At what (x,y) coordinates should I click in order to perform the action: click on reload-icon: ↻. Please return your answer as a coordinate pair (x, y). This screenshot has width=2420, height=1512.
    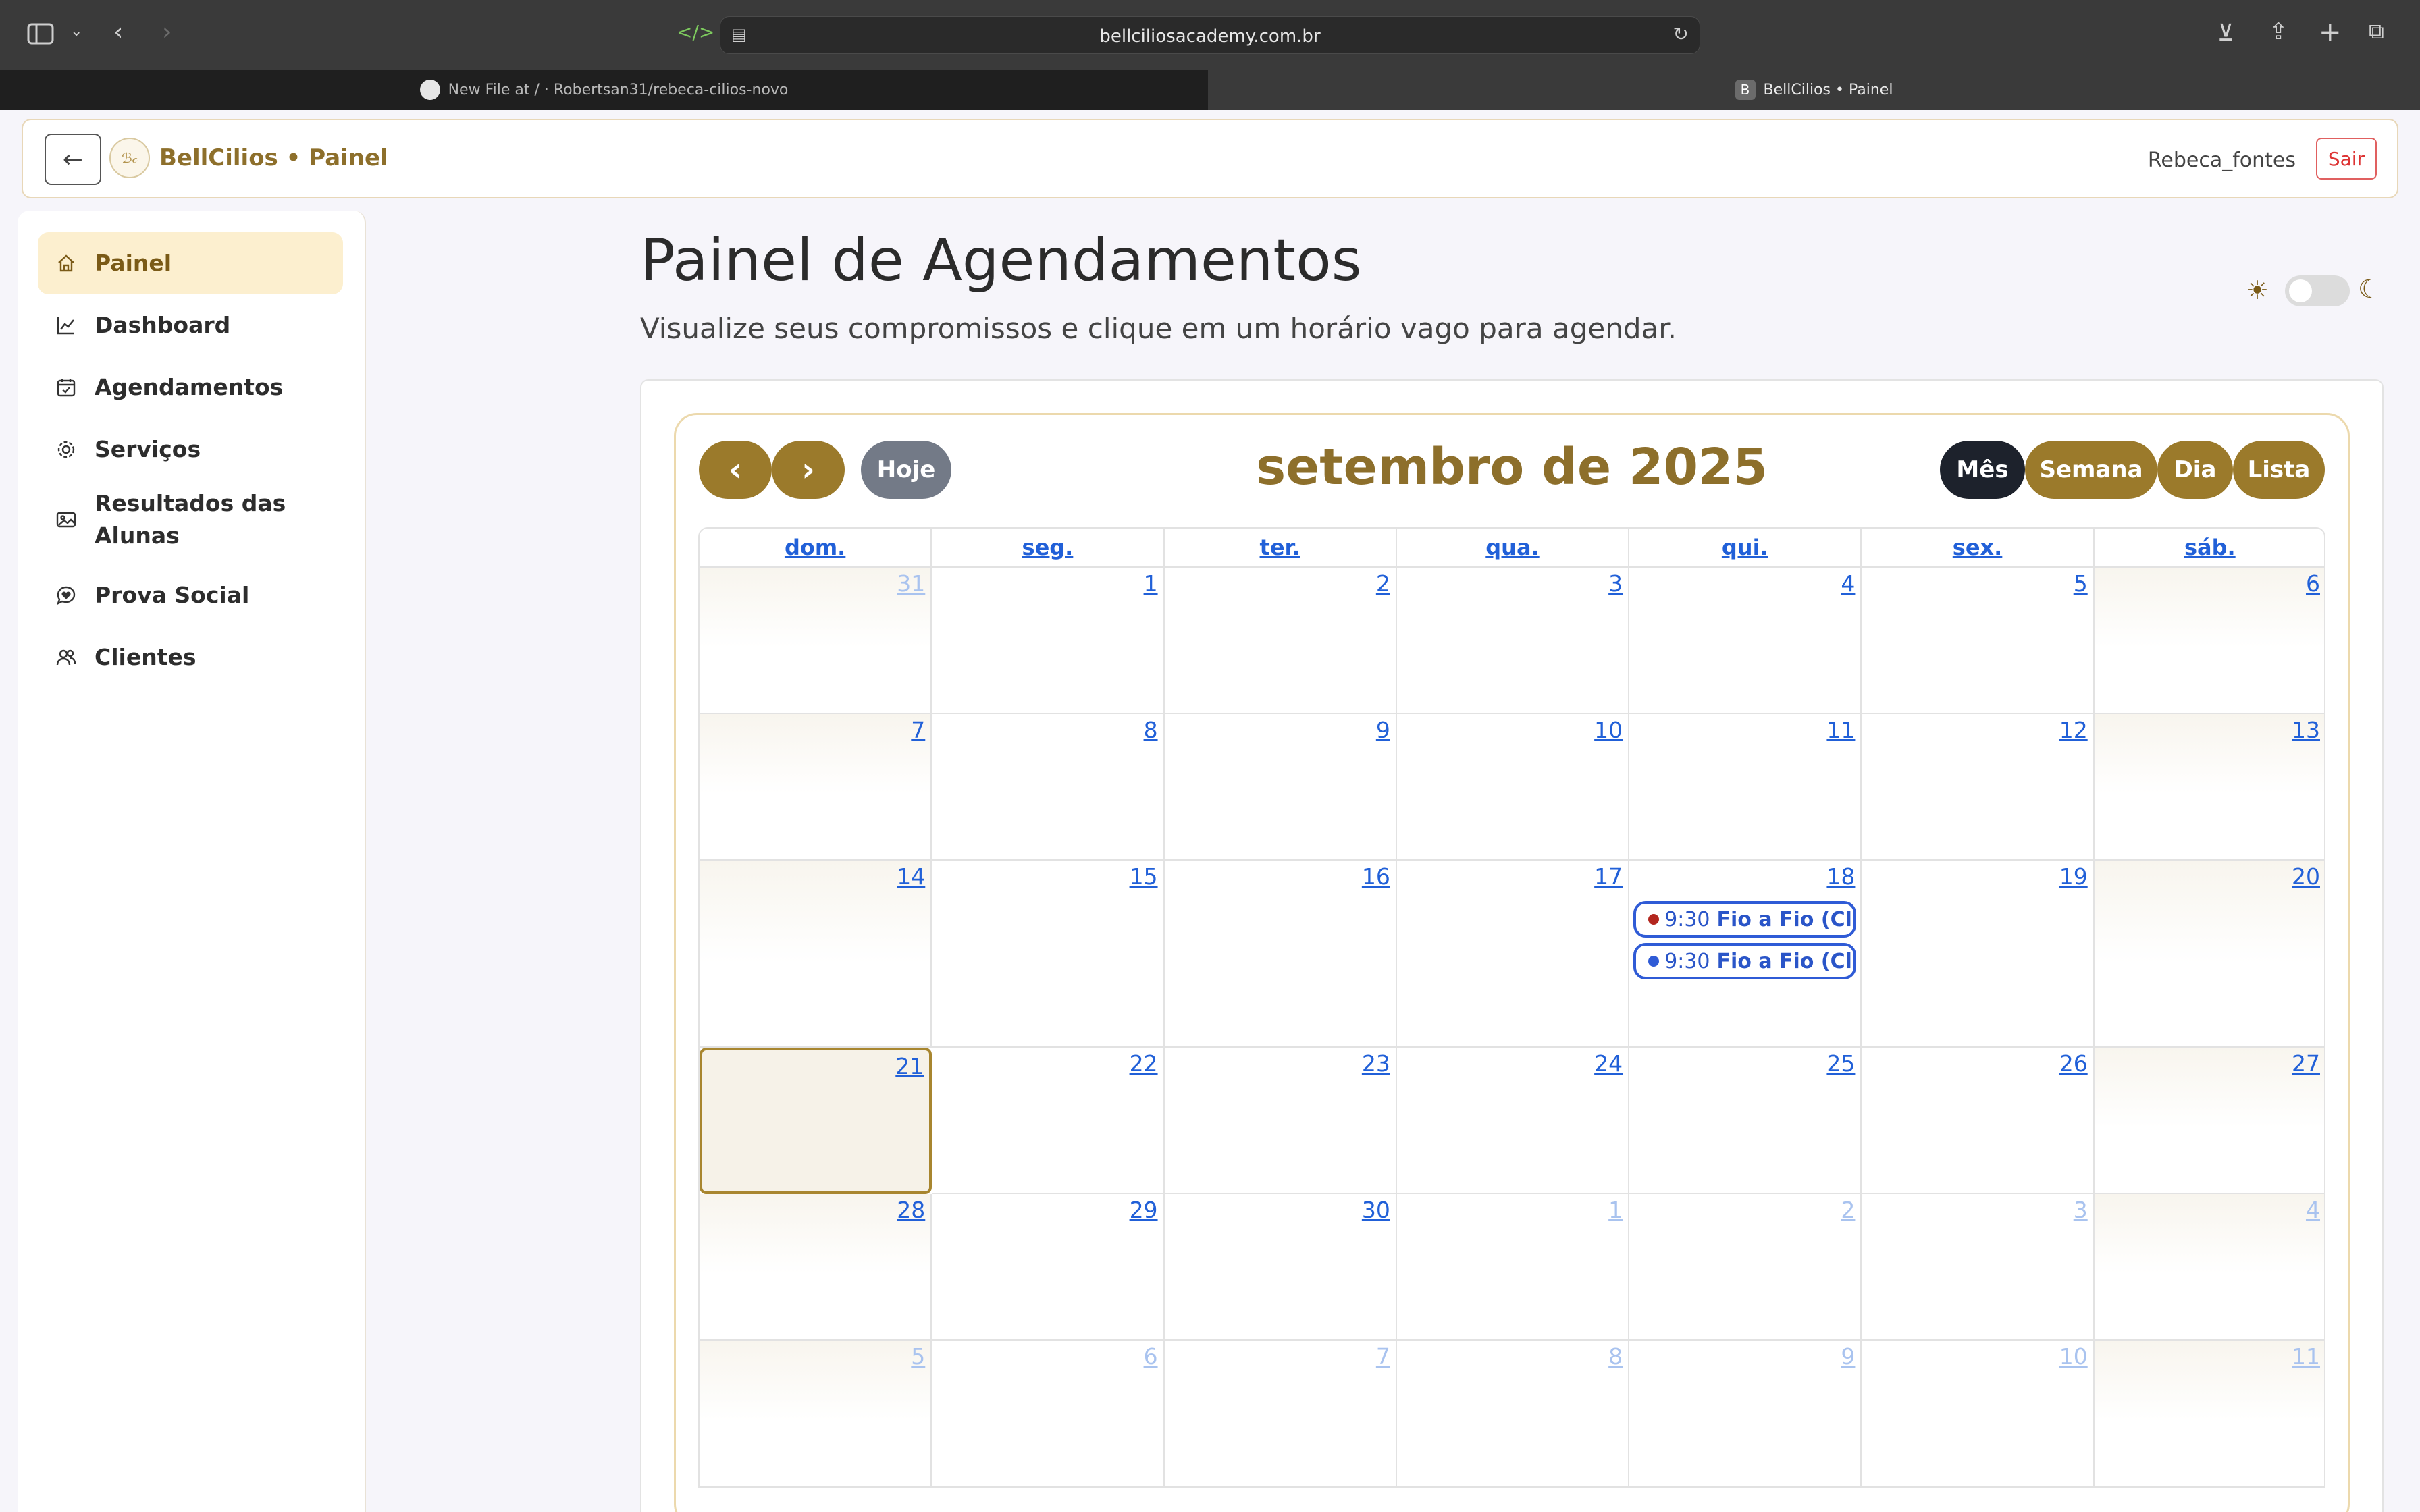
    Looking at the image, I should click on (1681, 34).